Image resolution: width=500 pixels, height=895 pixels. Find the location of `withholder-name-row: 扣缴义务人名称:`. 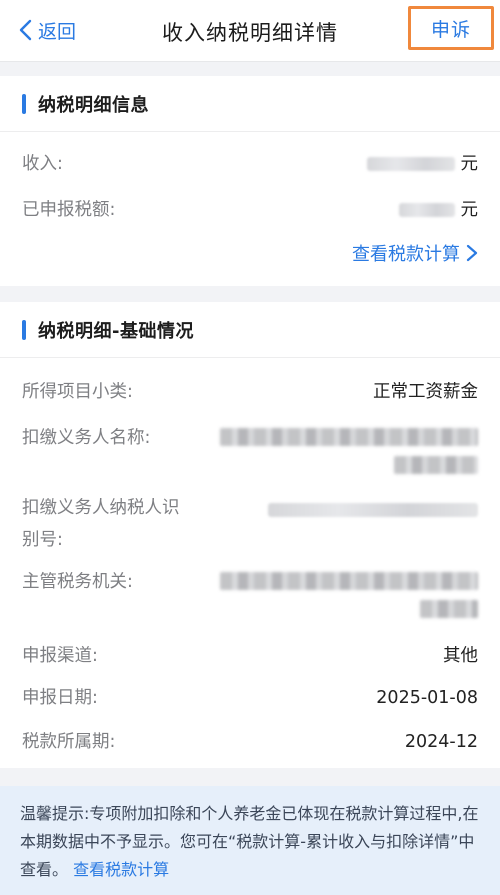

withholder-name-row: 扣缴义务人名称: is located at coordinates (250, 448).